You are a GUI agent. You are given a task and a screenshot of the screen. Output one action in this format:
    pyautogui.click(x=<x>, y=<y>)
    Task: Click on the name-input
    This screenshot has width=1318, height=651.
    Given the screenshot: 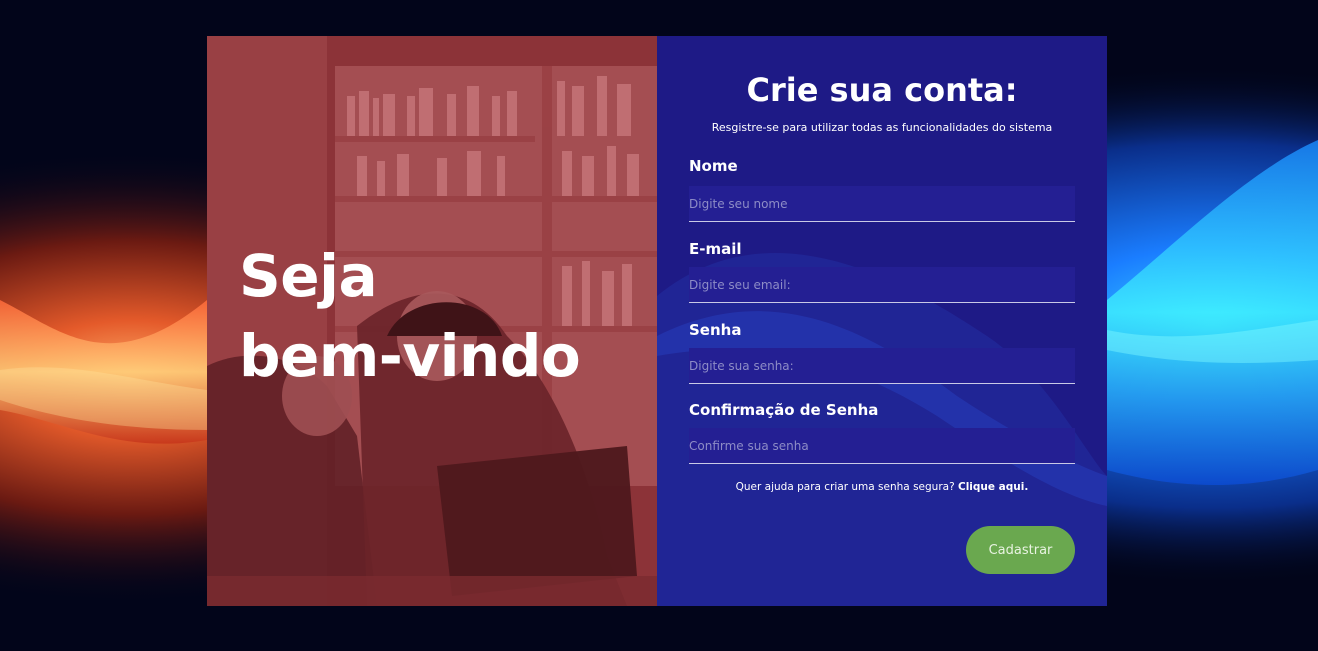 What is the action you would take?
    pyautogui.click(x=882, y=204)
    